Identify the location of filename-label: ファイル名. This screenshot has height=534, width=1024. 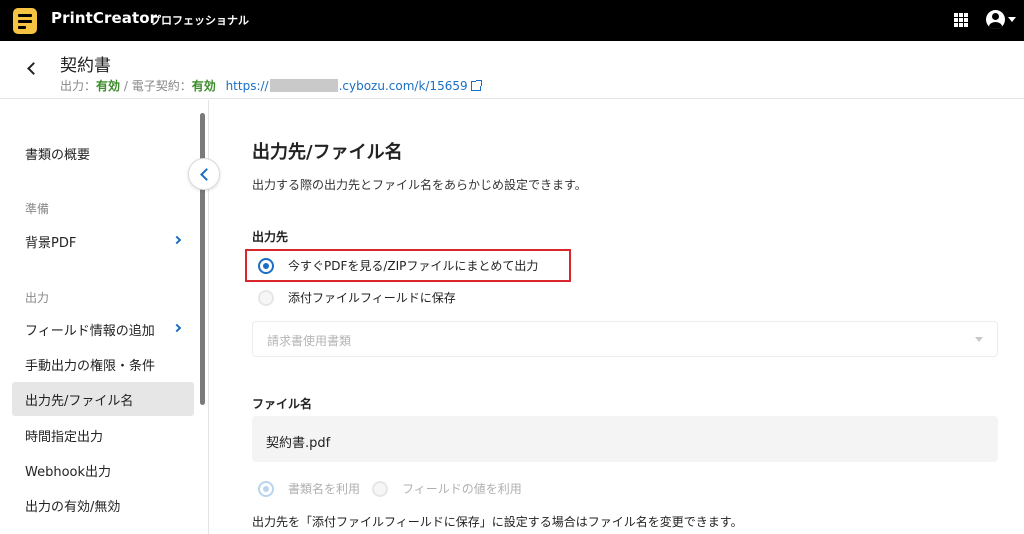
(282, 404).